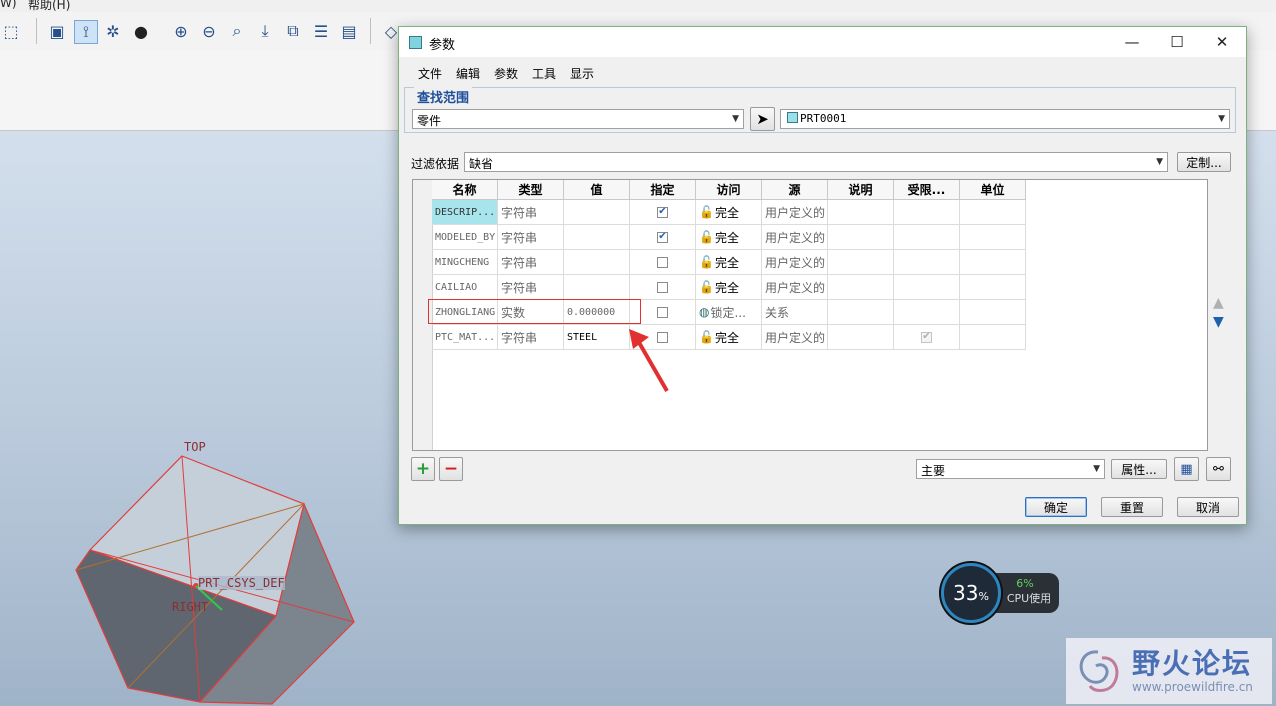 The width and height of the screenshot is (1276, 706). Describe the element at coordinates (141, 31) in the screenshot. I see `shading-icon: ●` at that location.